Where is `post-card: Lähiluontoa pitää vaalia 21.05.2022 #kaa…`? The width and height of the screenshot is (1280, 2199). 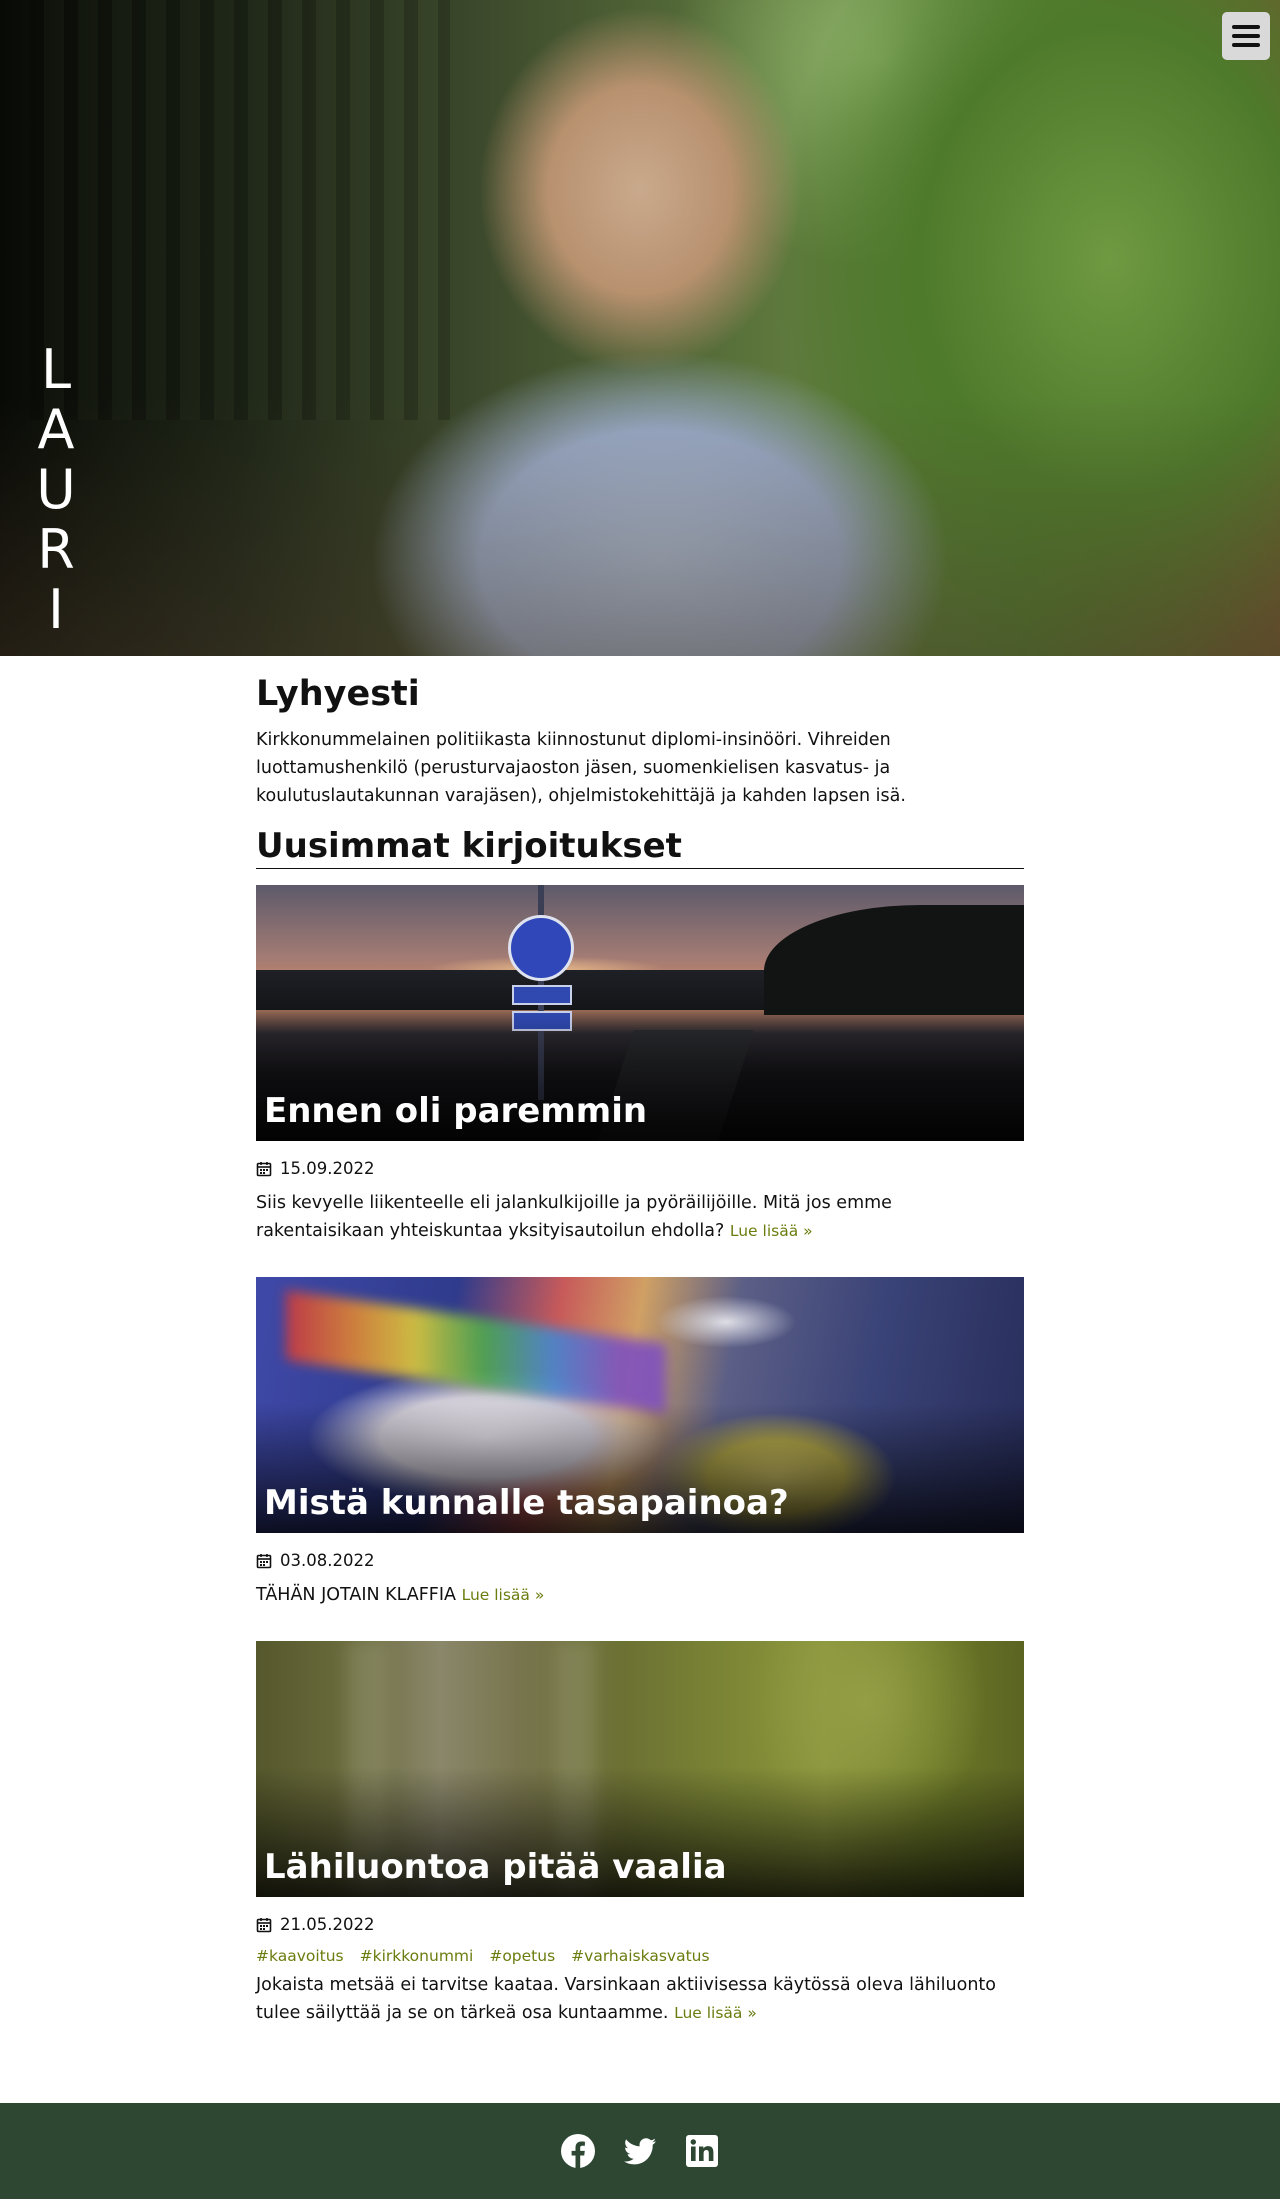
post-card: Lähiluontoa pitää vaalia 21.05.2022 #kaa… is located at coordinates (640, 1834).